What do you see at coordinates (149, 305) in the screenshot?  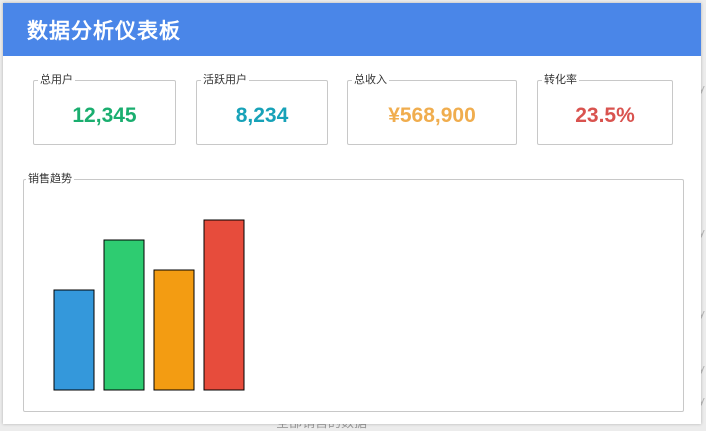 I see `sales-trend-chart` at bounding box center [149, 305].